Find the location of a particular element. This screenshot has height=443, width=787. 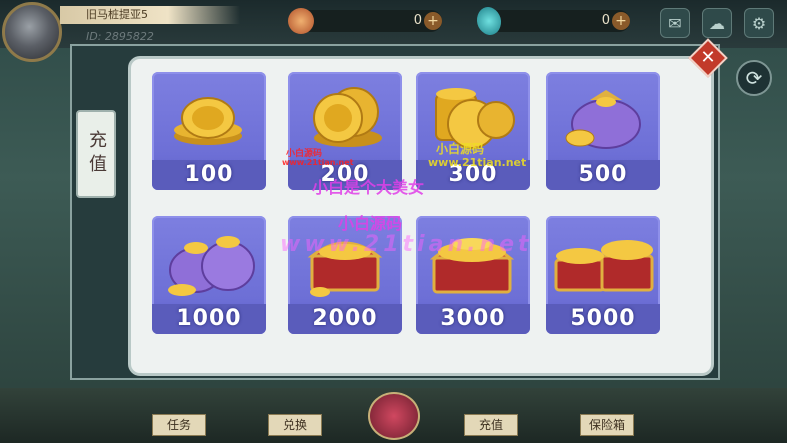

treasure-chest-large-icon is located at coordinates (472, 266).